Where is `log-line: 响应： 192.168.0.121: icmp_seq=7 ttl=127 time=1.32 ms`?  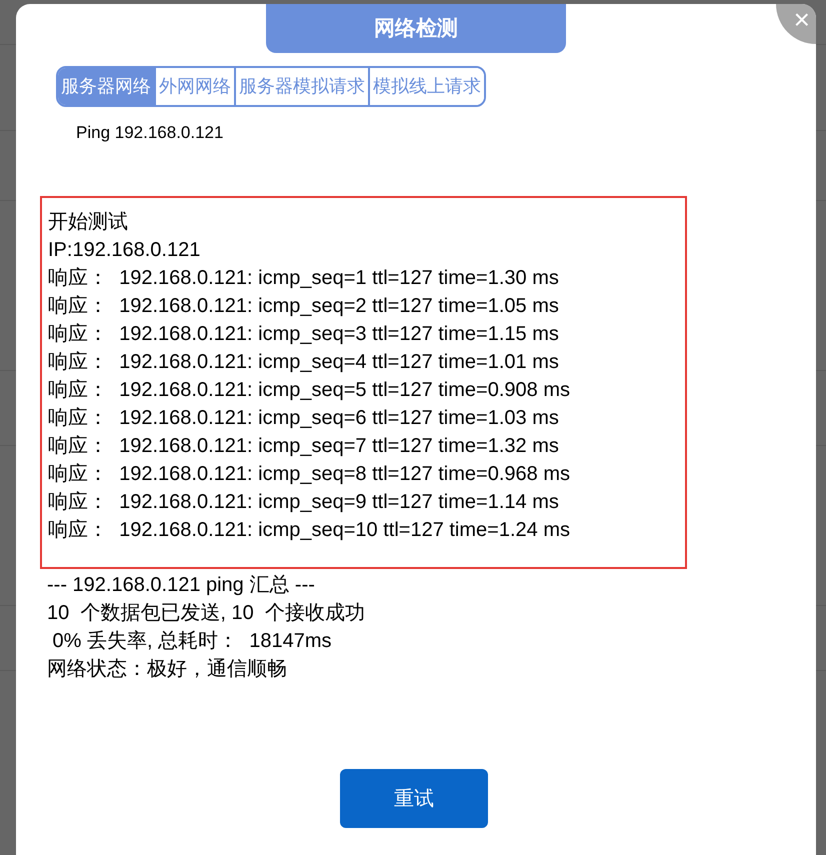 log-line: 响应： 192.168.0.121: icmp_seq=7 ttl=127 time=1.32 ms is located at coordinates (303, 446).